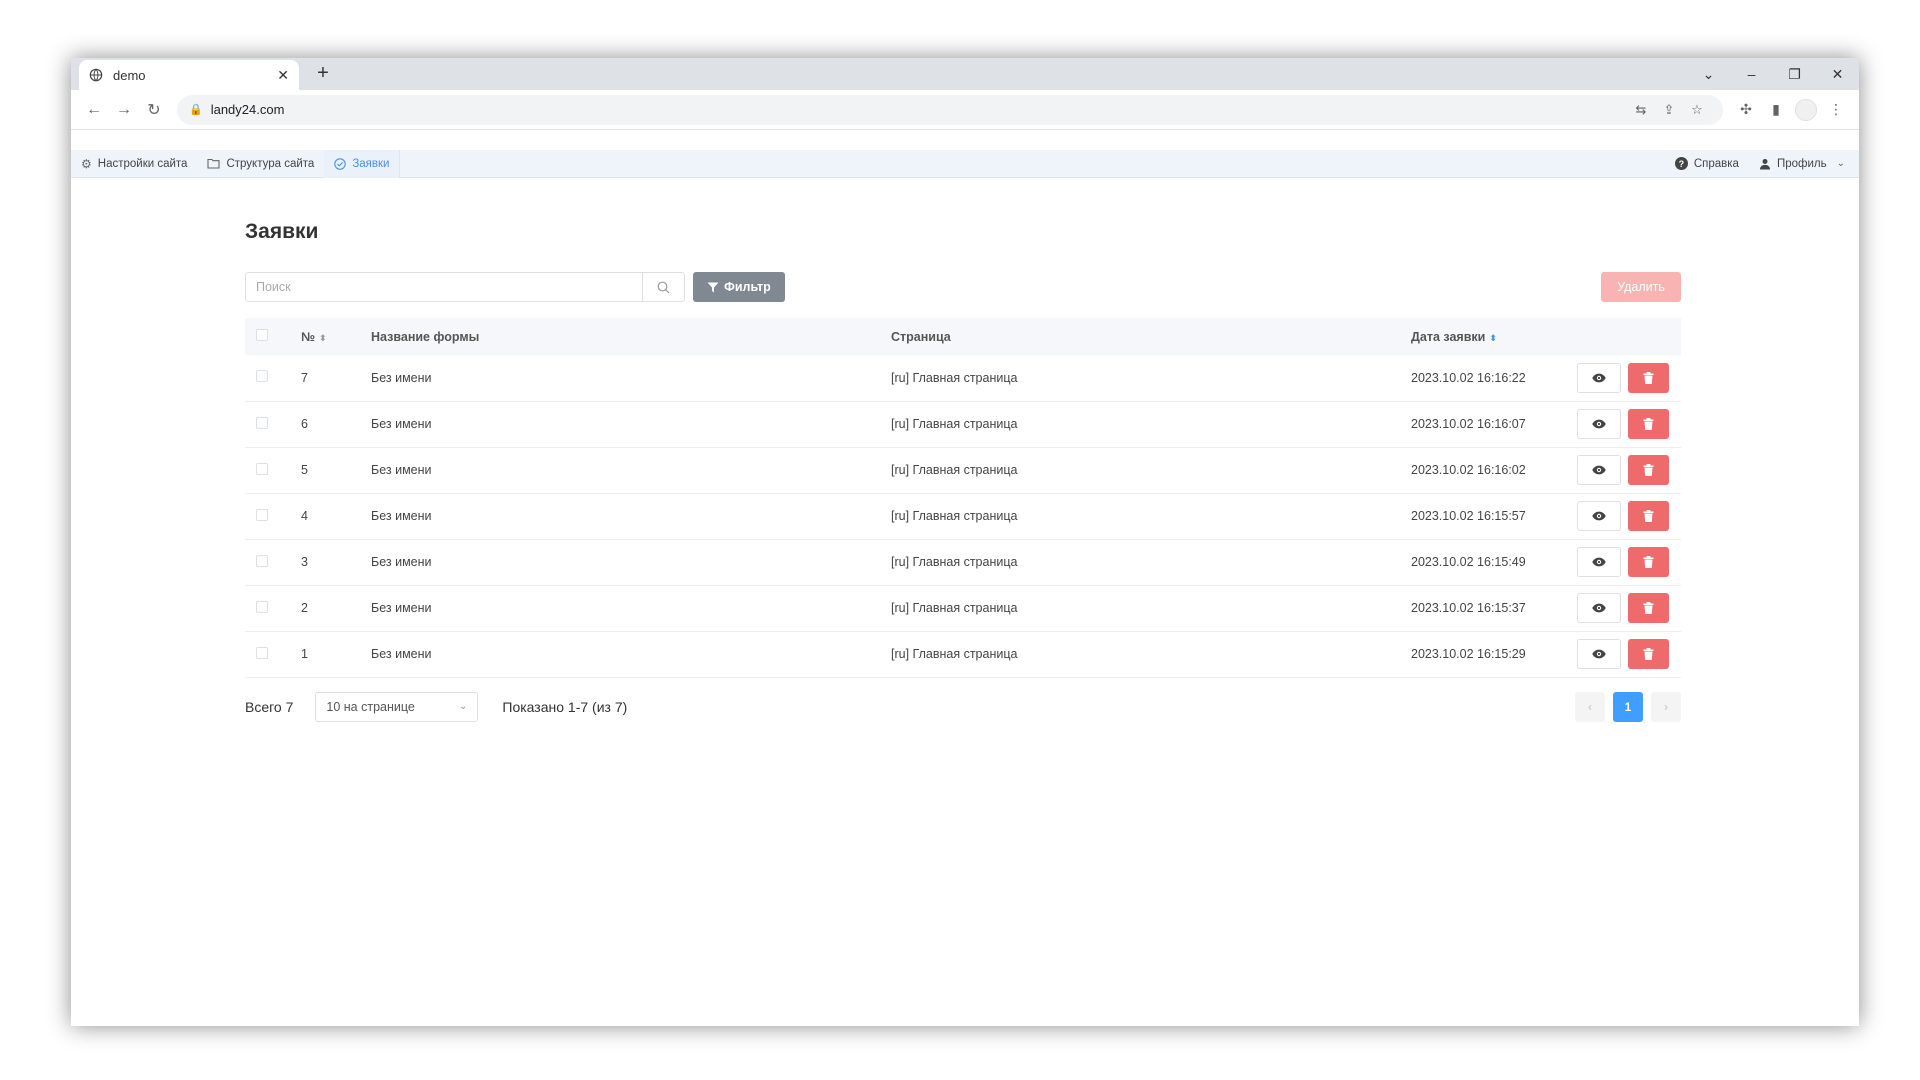 The image size is (1920, 1080). I want to click on profile-avatar, so click(1806, 109).